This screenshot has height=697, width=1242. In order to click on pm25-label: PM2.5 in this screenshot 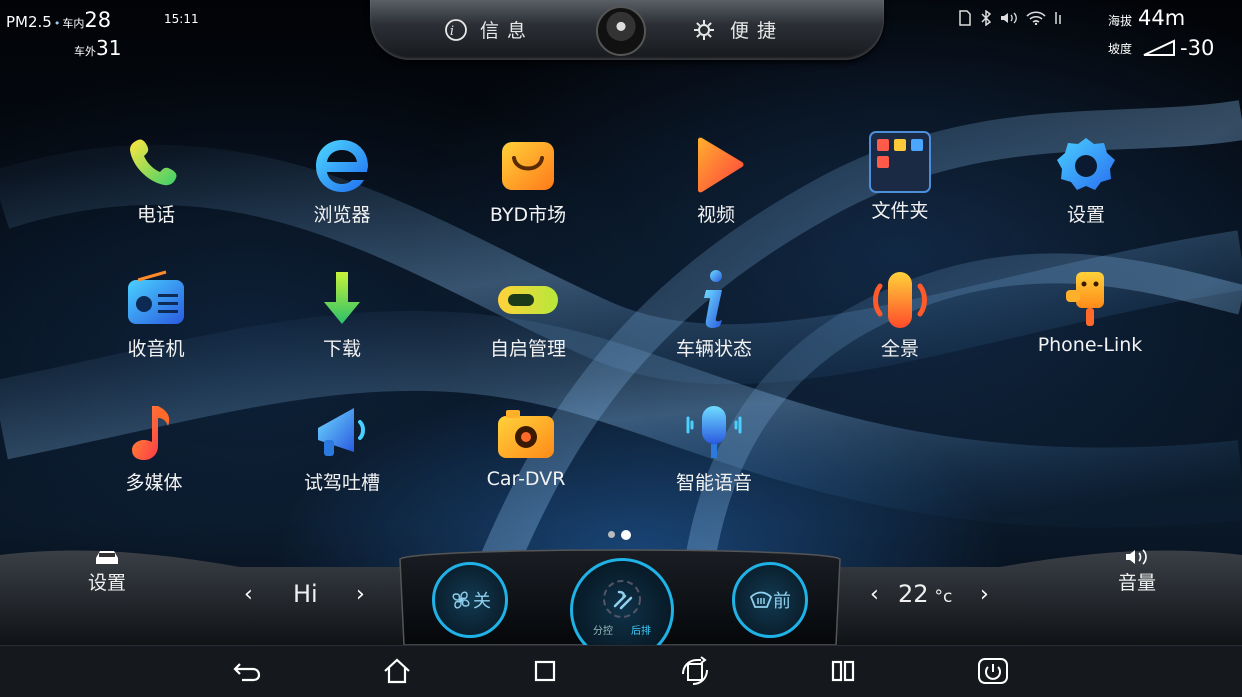, I will do `click(29, 22)`.